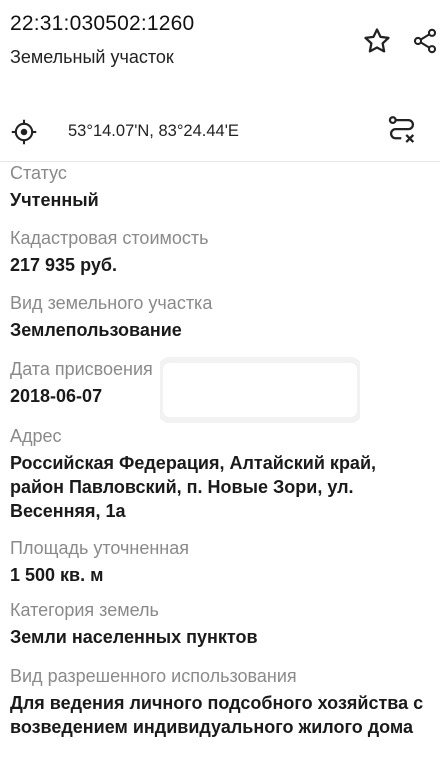 Image resolution: width=440 pixels, height=768 pixels. I want to click on field-label: Адрес, so click(36, 436).